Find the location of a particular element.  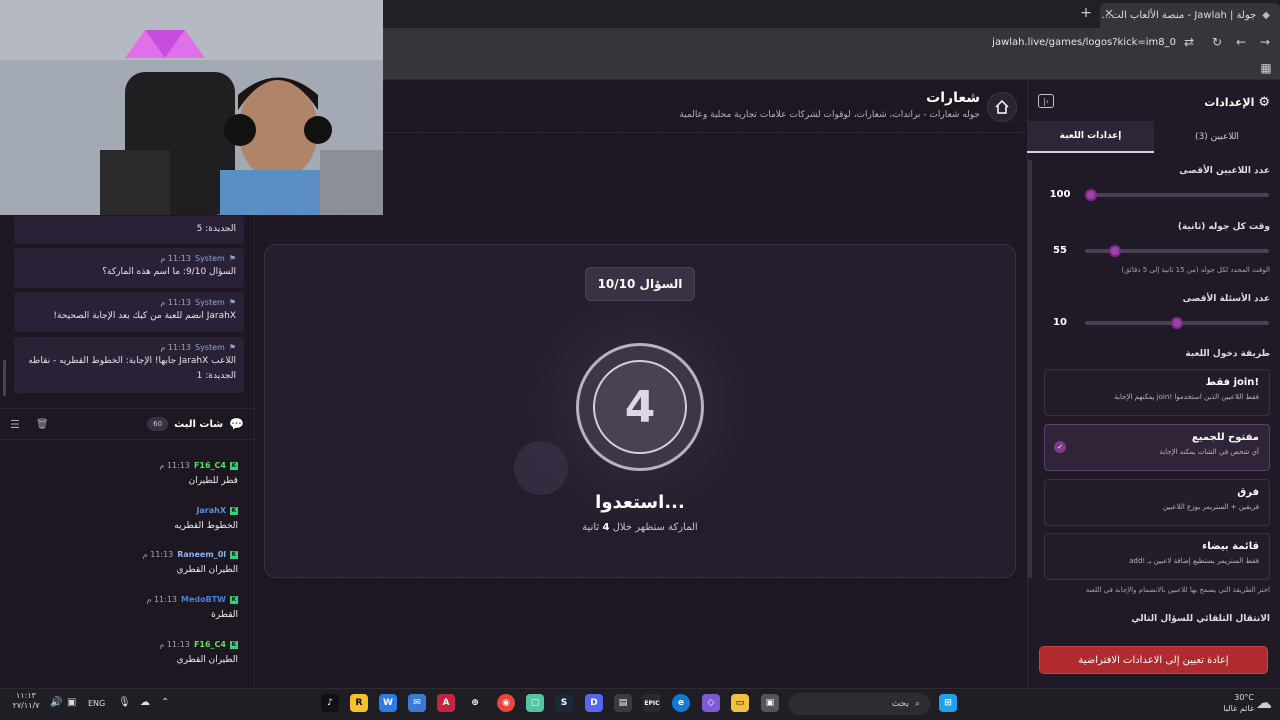

max-players-slider is located at coordinates (1177, 195).